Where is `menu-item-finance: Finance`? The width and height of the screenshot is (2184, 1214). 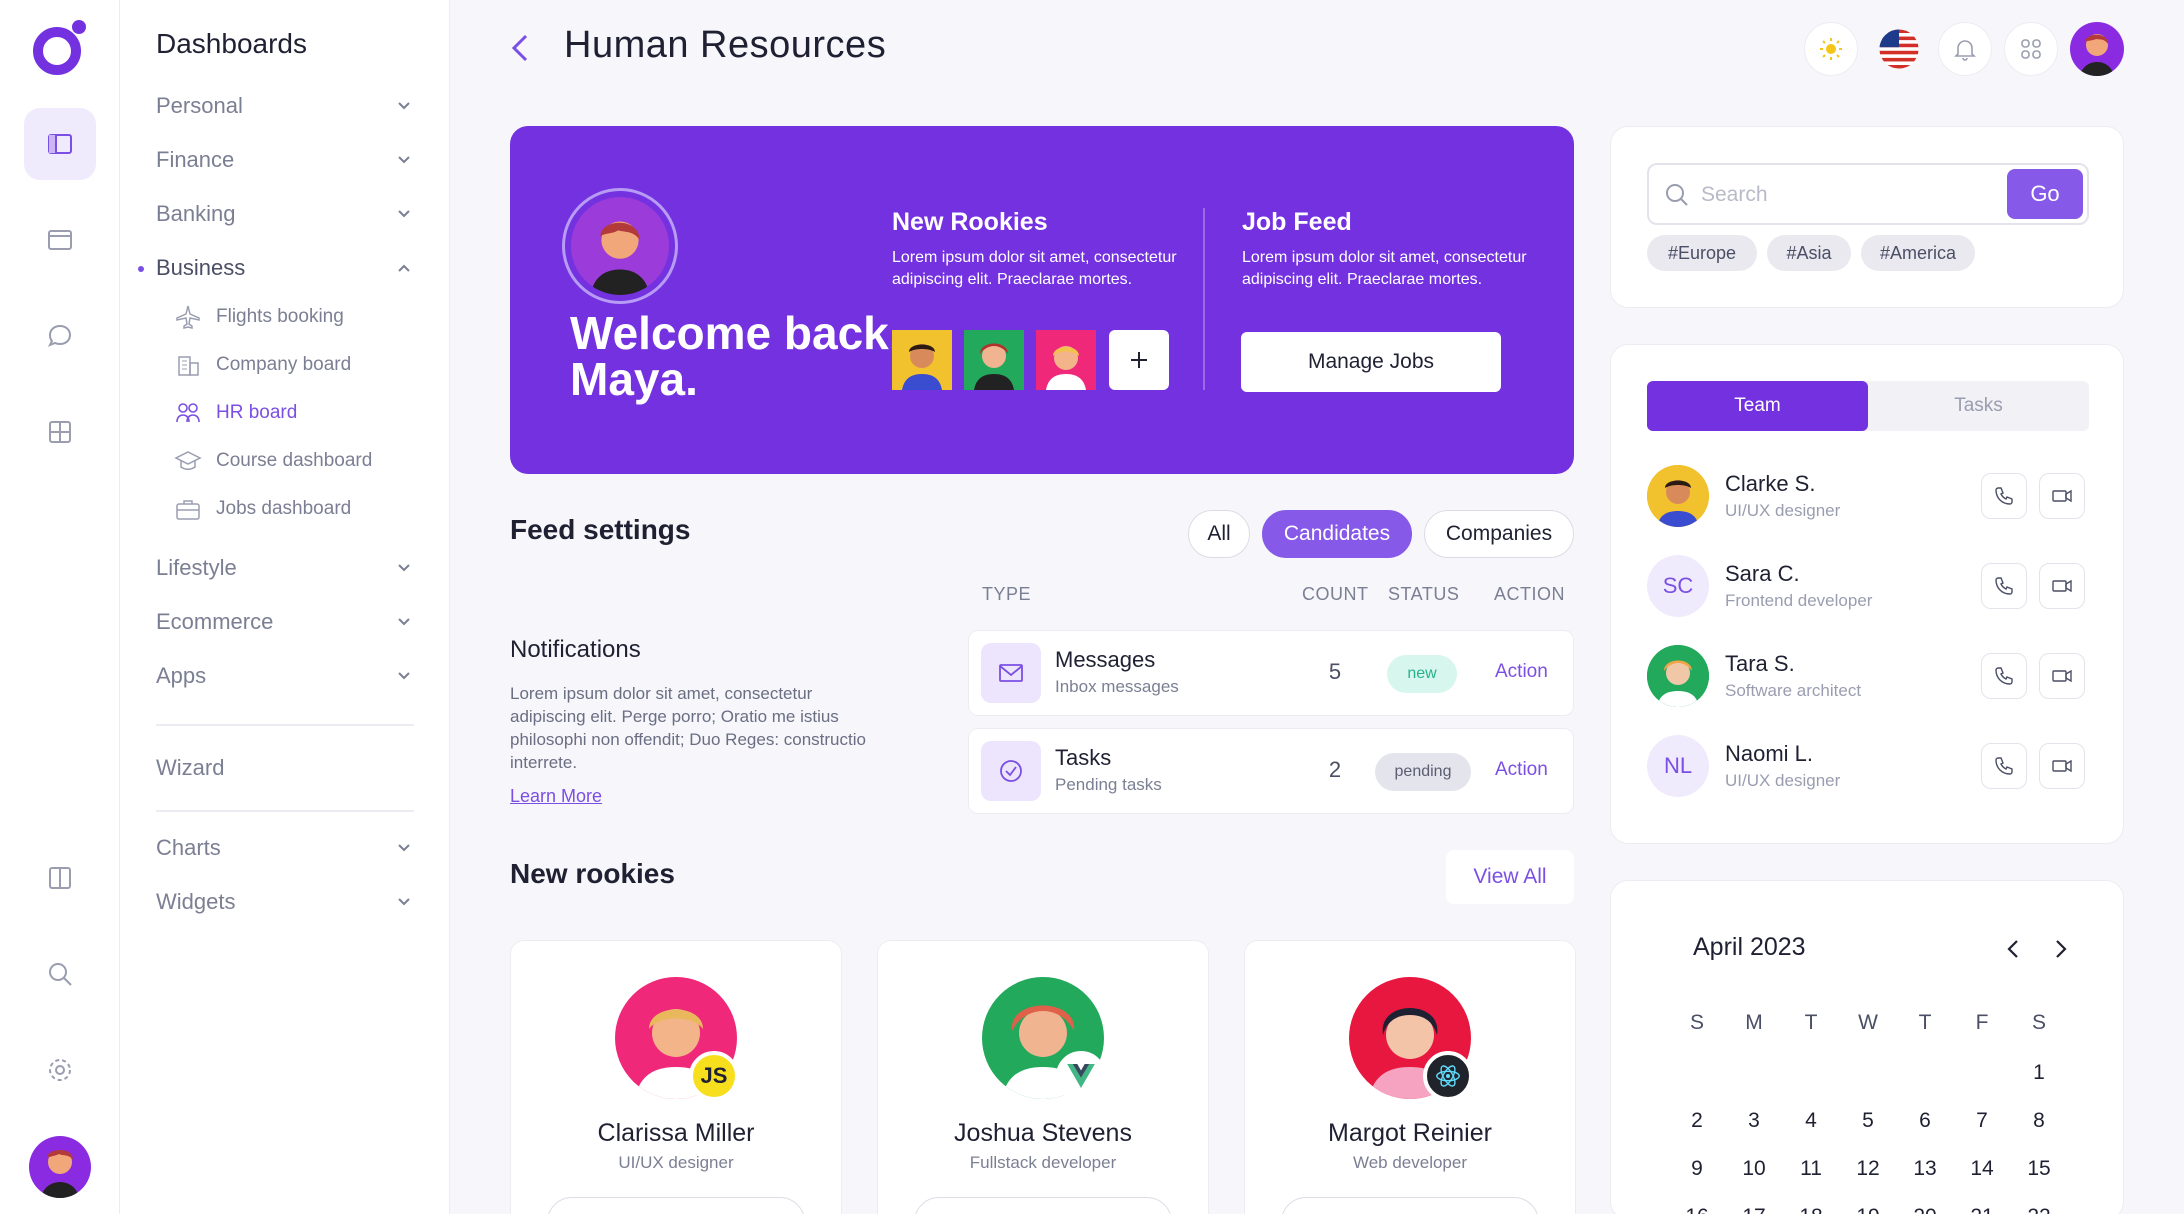
menu-item-finance: Finance is located at coordinates (285, 160).